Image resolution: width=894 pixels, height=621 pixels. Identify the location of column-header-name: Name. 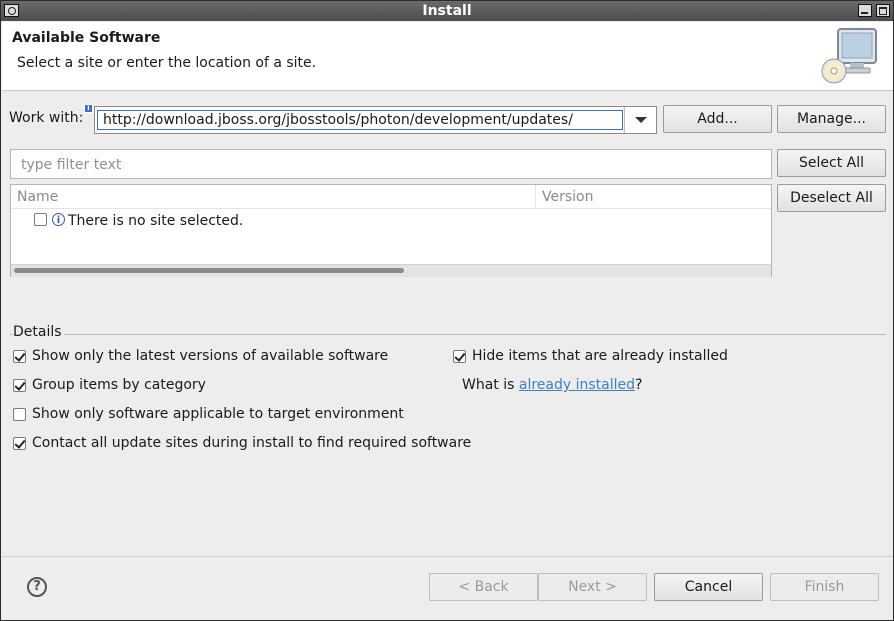
(273, 197).